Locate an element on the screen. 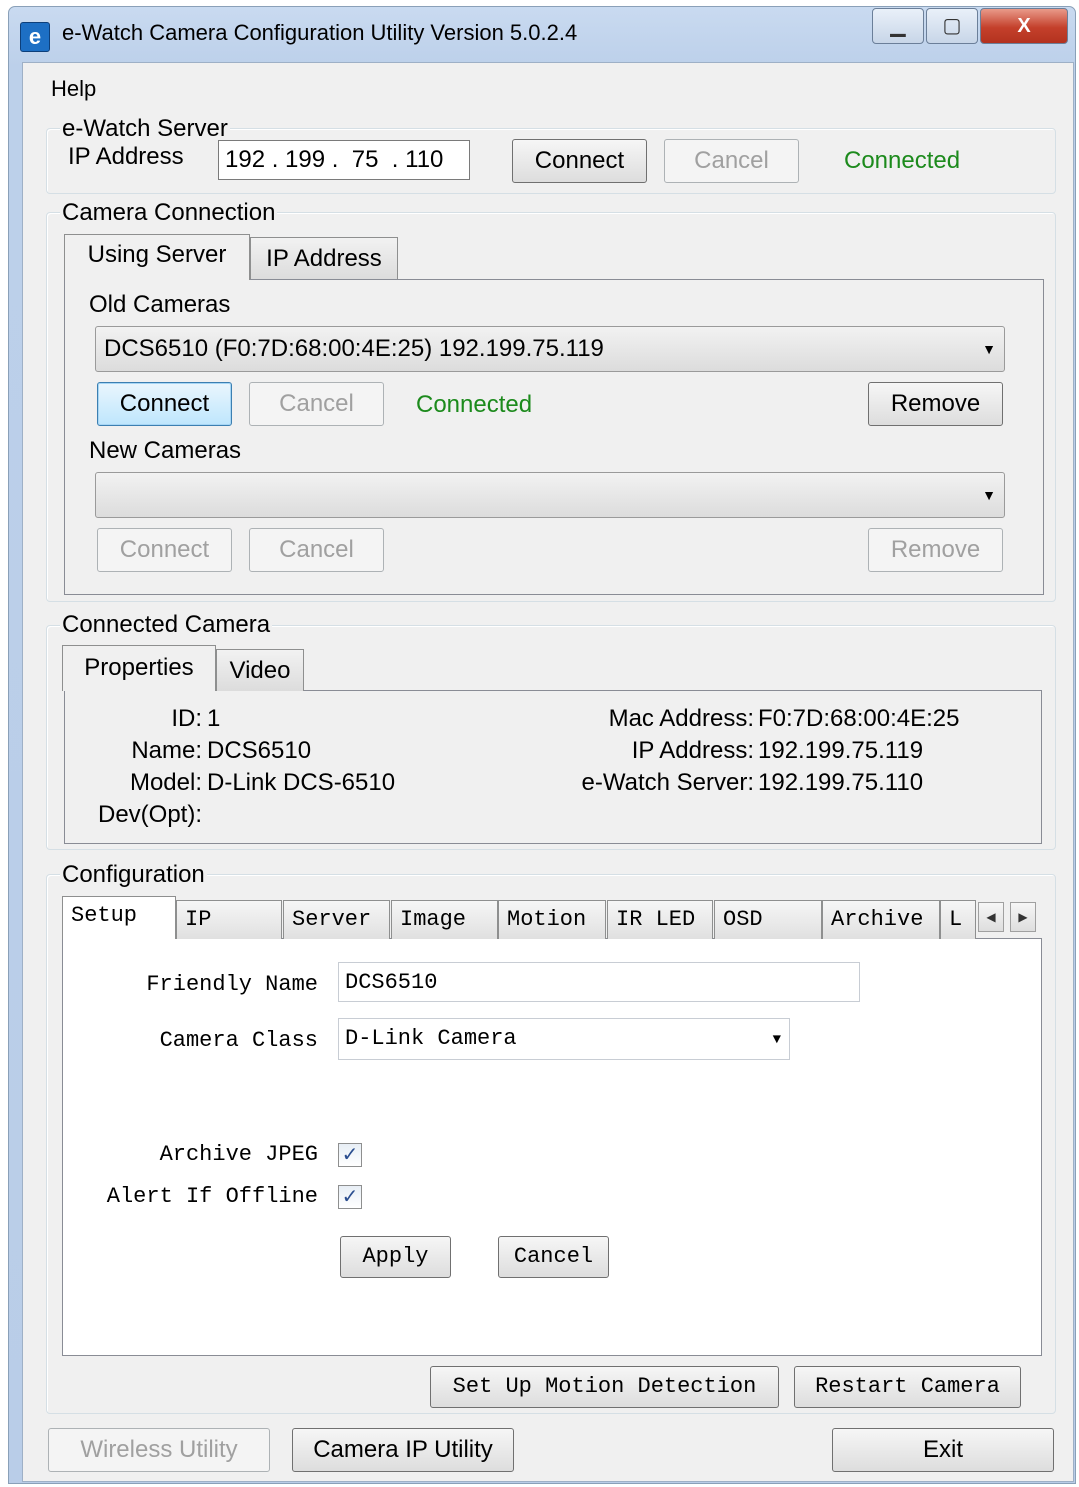  tab-scroll-right-button: ▶ is located at coordinates (1023, 917).